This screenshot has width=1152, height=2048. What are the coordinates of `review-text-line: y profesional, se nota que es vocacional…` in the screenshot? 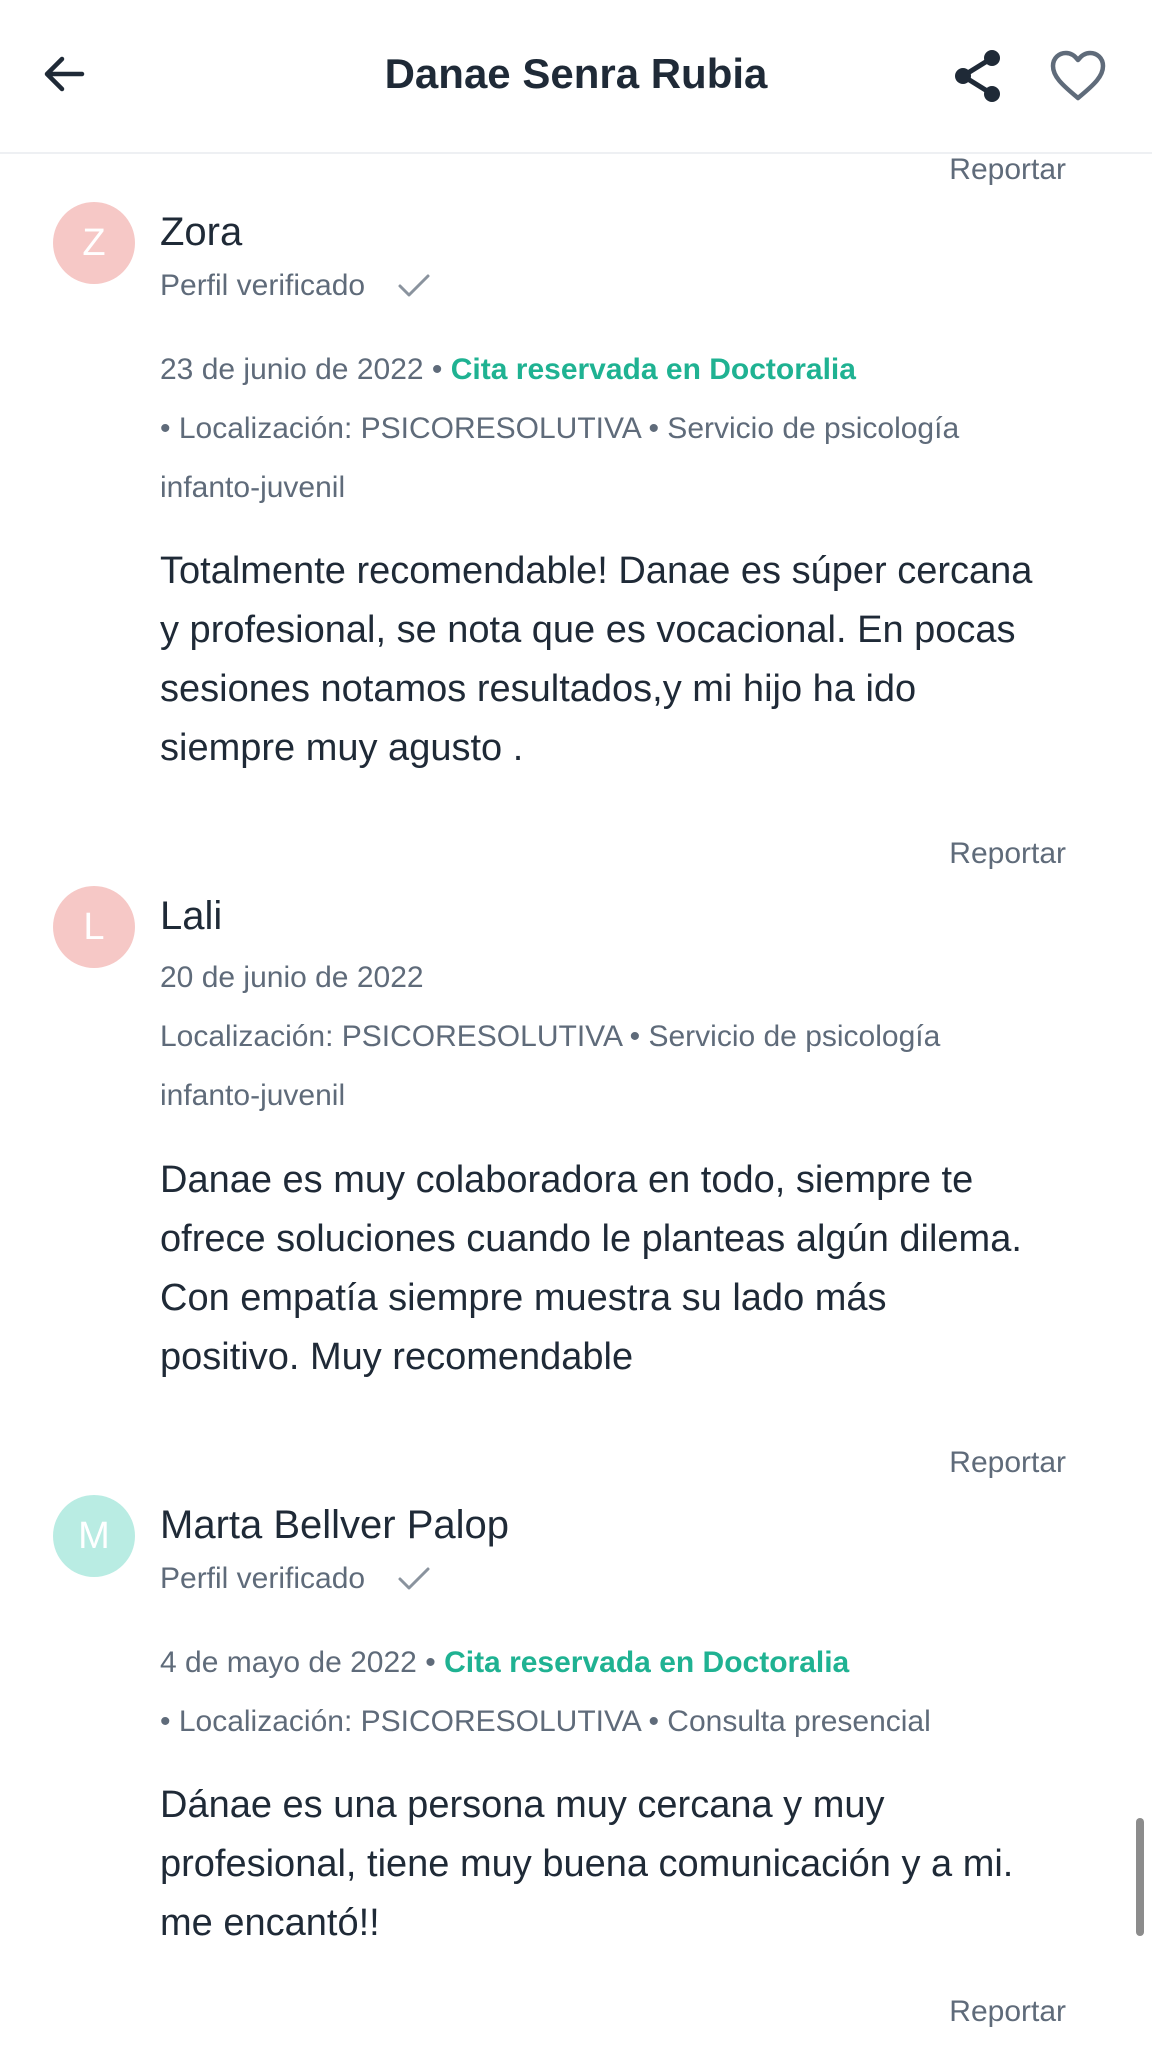 It's located at (588, 630).